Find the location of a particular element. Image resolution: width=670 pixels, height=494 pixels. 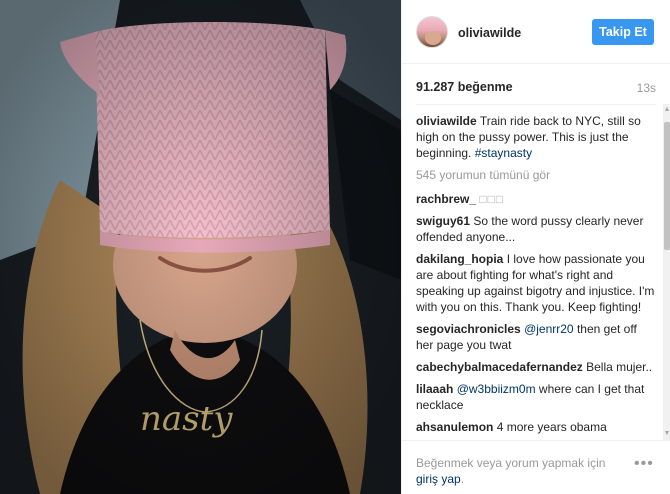

comment: rachbrew_ □□□ is located at coordinates (536, 199).